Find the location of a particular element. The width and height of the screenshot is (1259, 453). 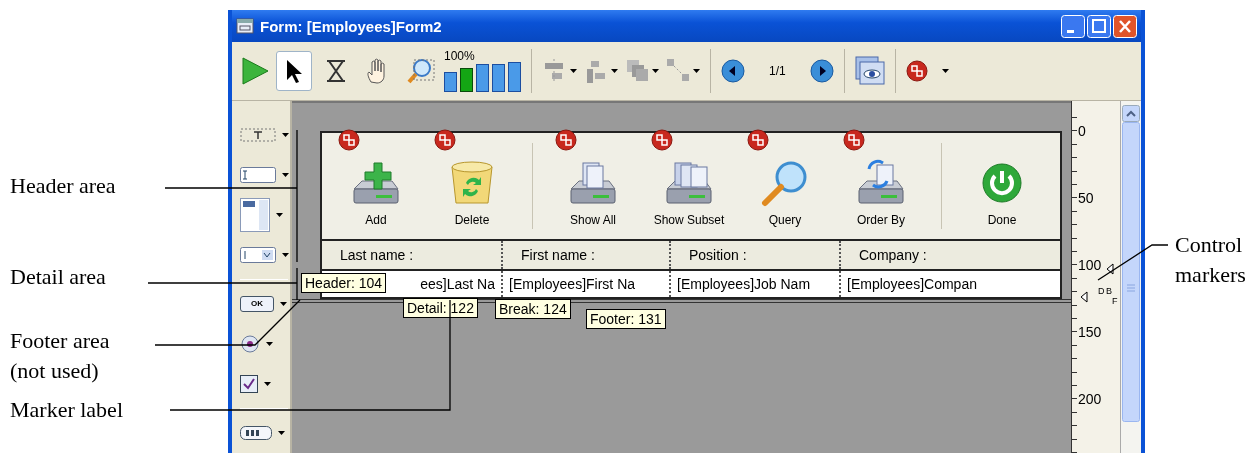

marker-tooltip: Break: 124 is located at coordinates (533, 309).